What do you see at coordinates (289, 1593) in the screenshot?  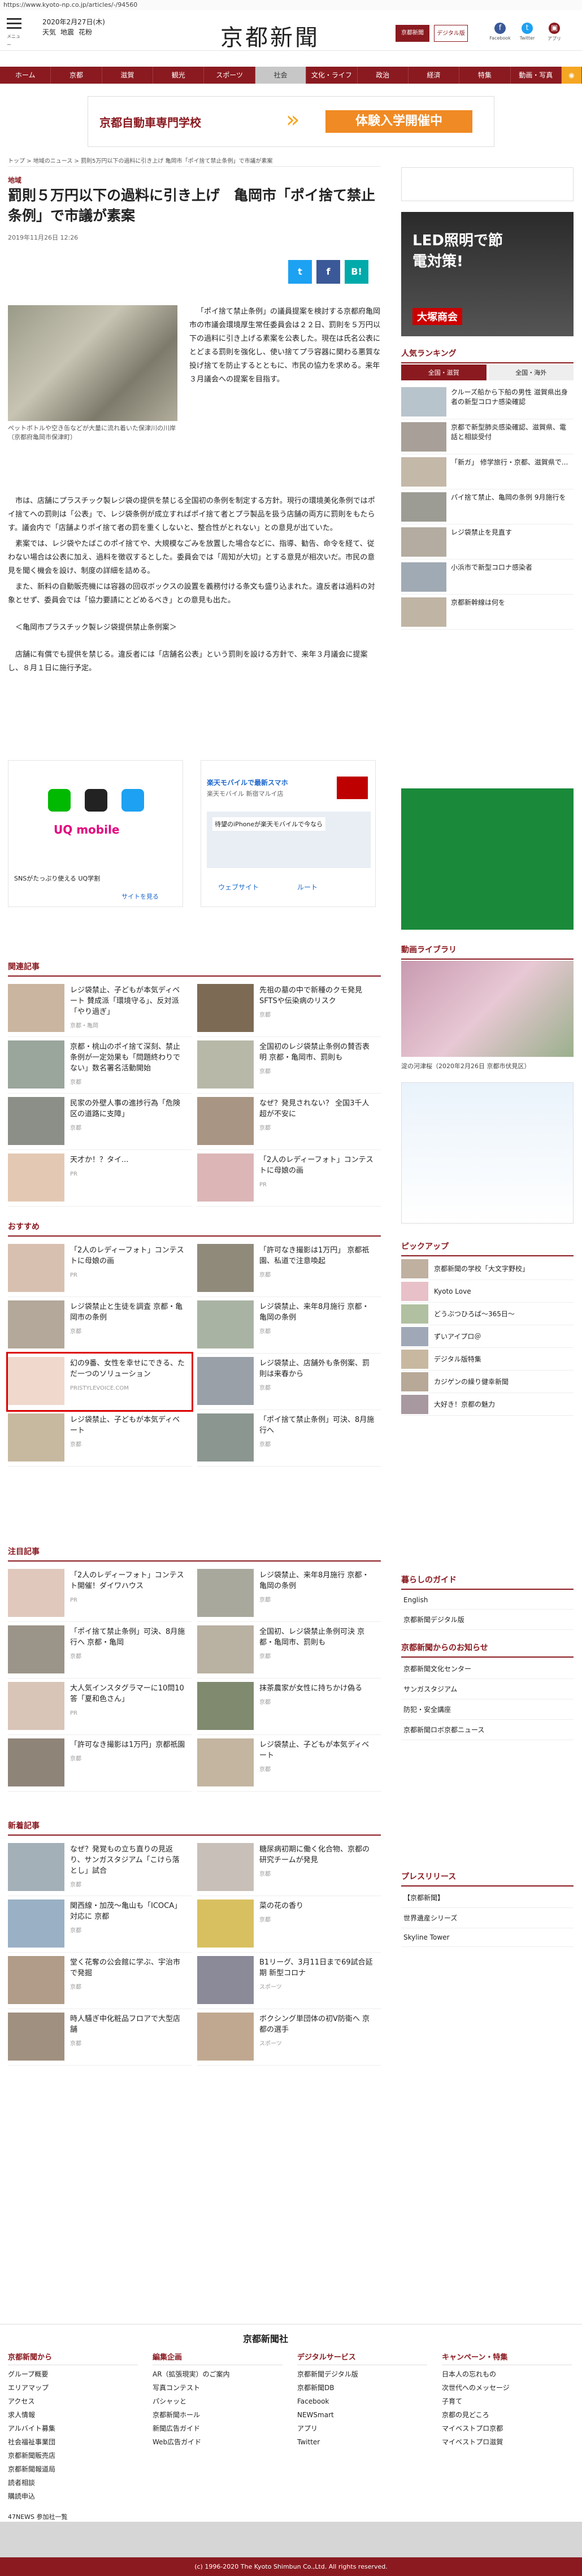 I see `popular-tile: レジ袋禁止、来年8月施行 京都・亀岡の条例 京都` at bounding box center [289, 1593].